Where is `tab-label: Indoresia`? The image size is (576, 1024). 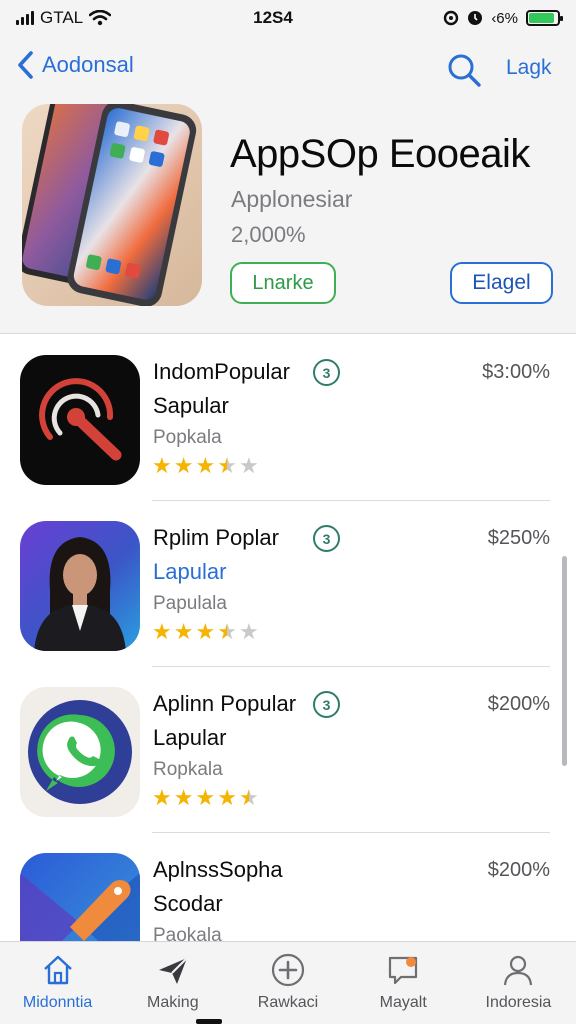
tab-label: Indoresia is located at coordinates (518, 1002).